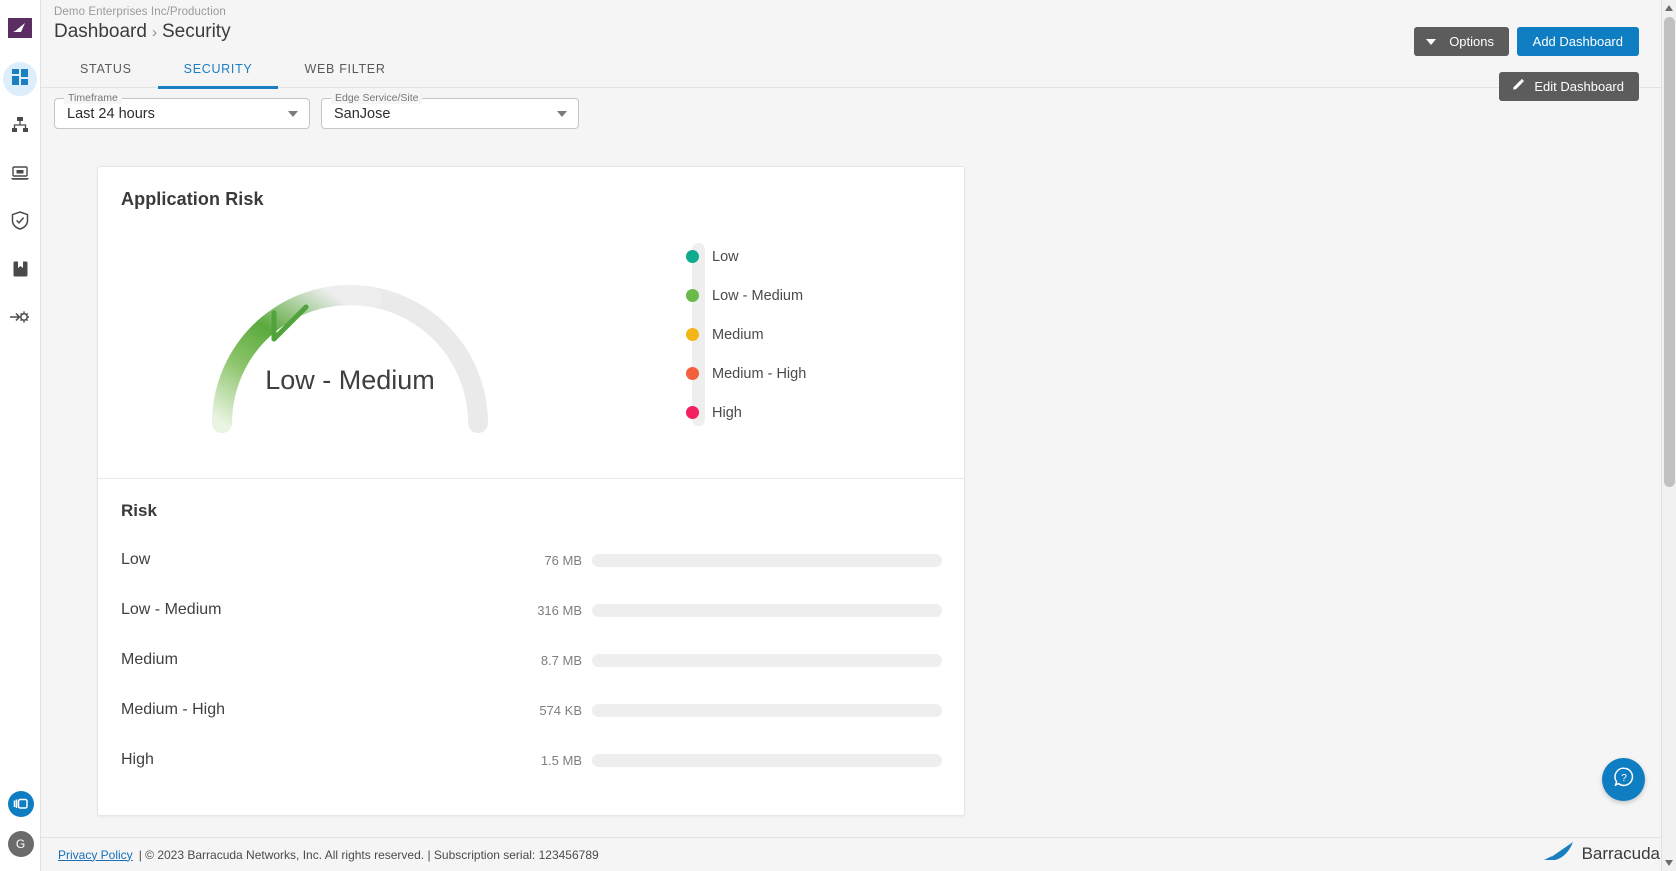 This screenshot has width=1676, height=871. What do you see at coordinates (1669, 8) in the screenshot?
I see `scroll-up-arrow-icon` at bounding box center [1669, 8].